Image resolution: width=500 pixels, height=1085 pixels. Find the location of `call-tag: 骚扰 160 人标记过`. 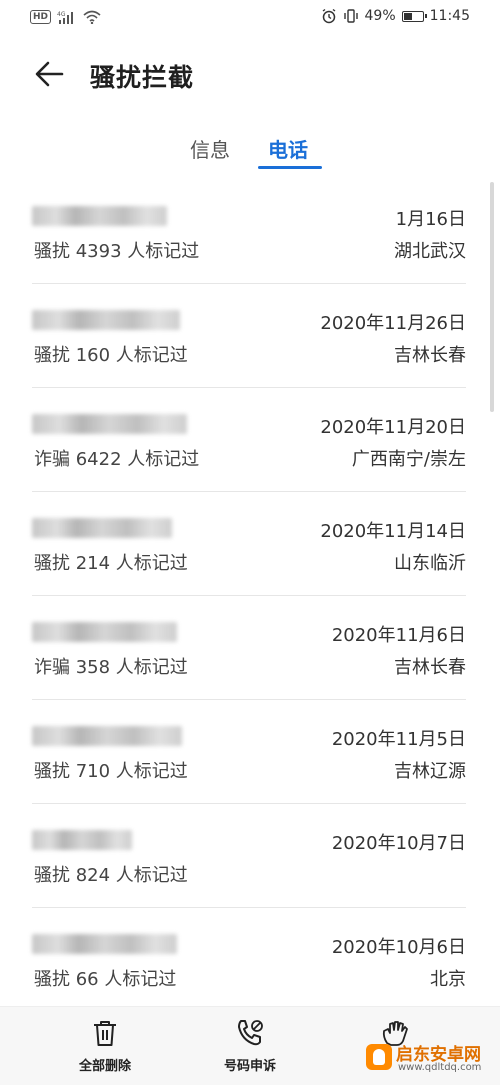

call-tag: 骚扰 160 人标记过 is located at coordinates (111, 355).